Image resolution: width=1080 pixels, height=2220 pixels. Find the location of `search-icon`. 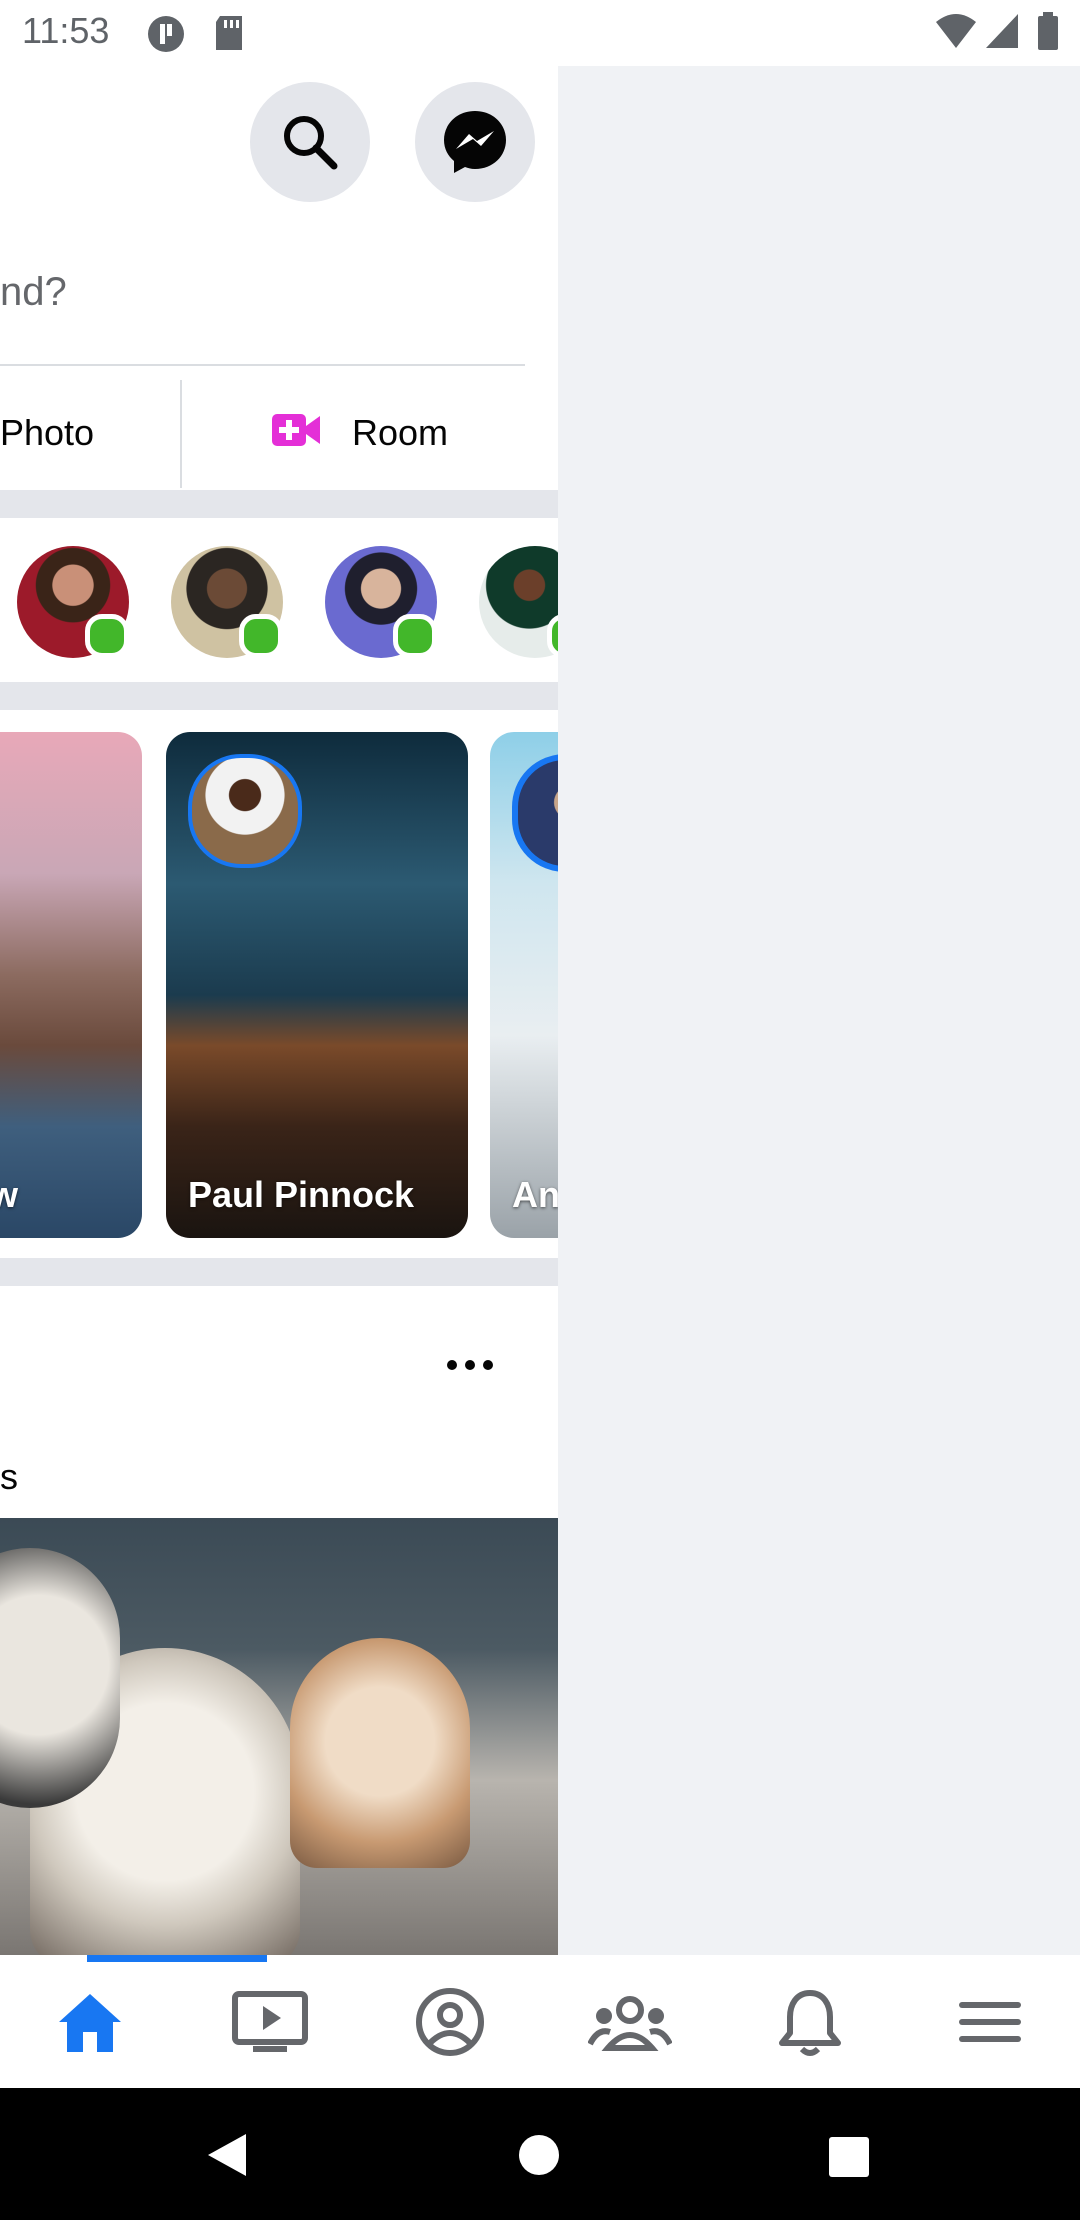

search-icon is located at coordinates (311, 143).